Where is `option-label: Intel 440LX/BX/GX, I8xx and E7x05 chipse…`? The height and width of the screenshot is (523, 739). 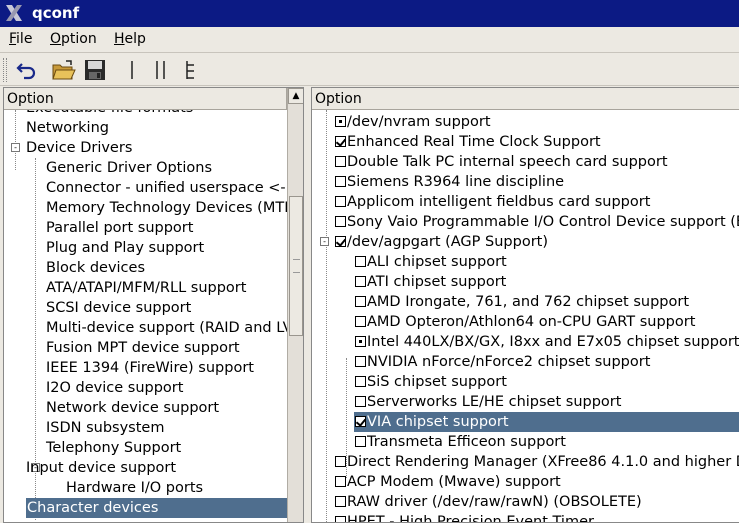 option-label: Intel 440LX/BX/GX, I8xx and E7x05 chipse… is located at coordinates (553, 342).